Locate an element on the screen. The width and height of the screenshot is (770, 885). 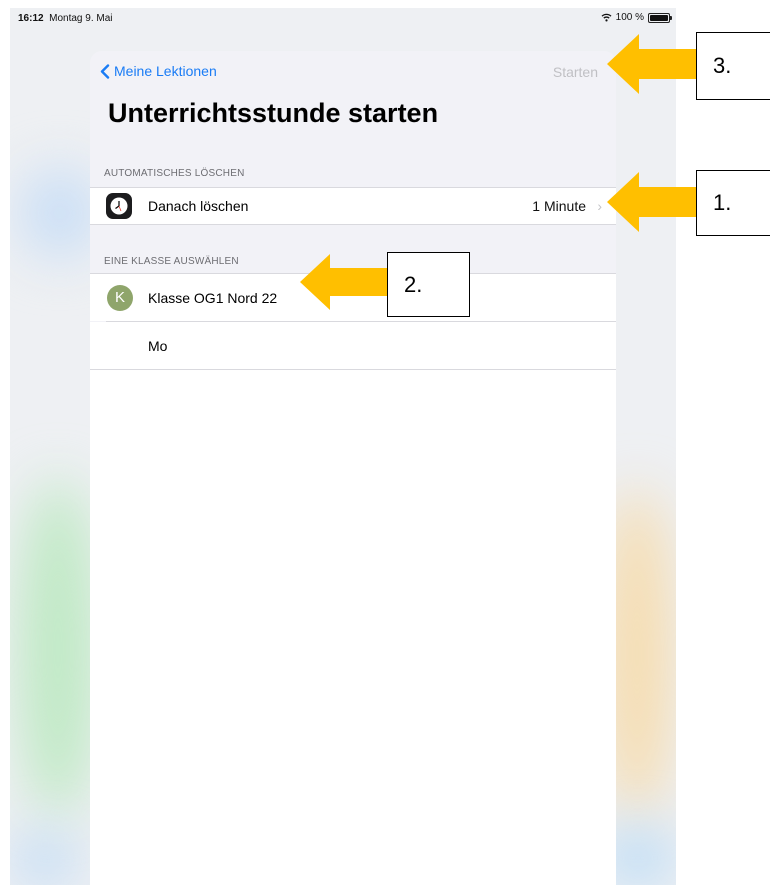
status-time: 16:12 Montag 9. Mai is located at coordinates (65, 18).